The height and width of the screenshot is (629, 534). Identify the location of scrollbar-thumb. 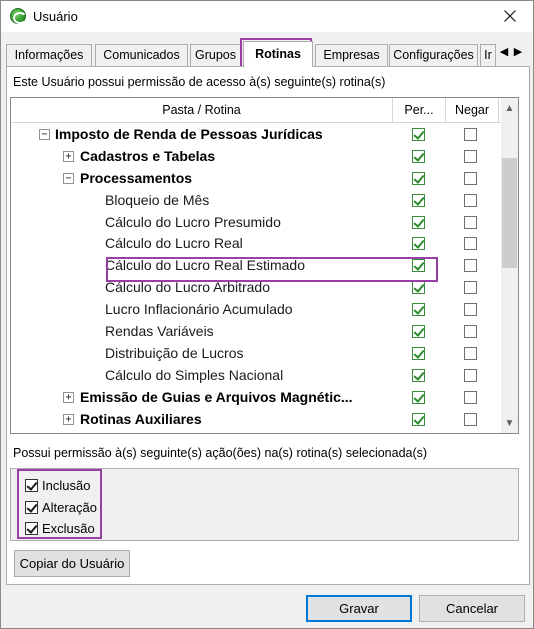
(509, 213).